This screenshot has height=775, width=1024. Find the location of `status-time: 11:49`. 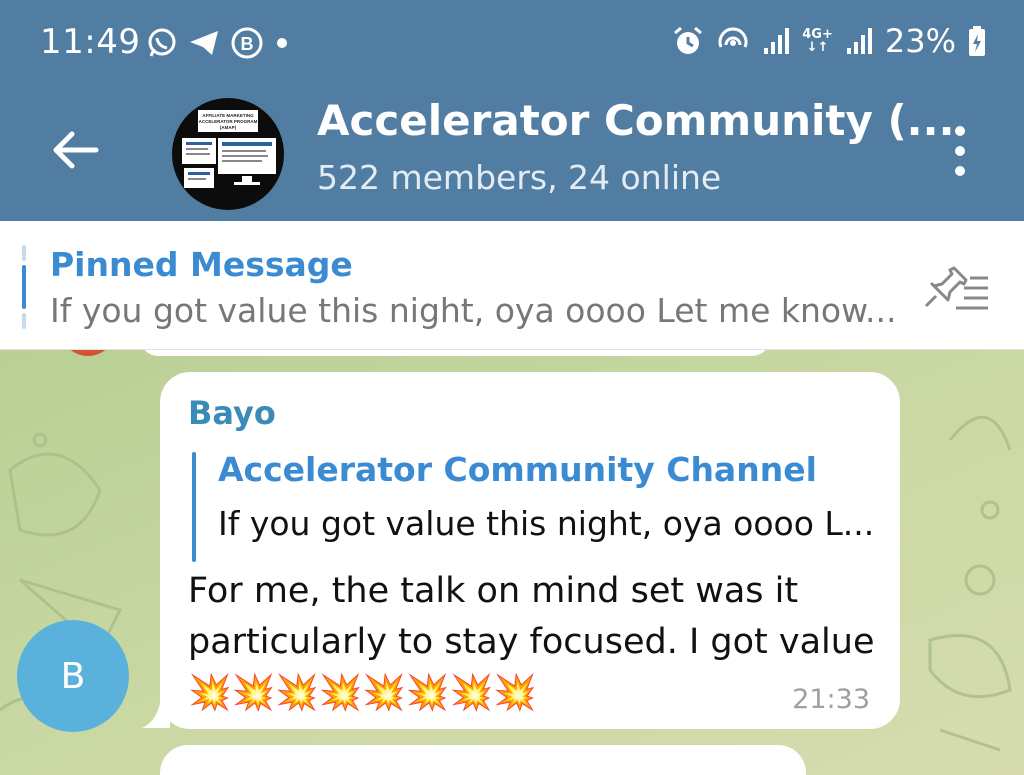

status-time: 11:49 is located at coordinates (90, 42).